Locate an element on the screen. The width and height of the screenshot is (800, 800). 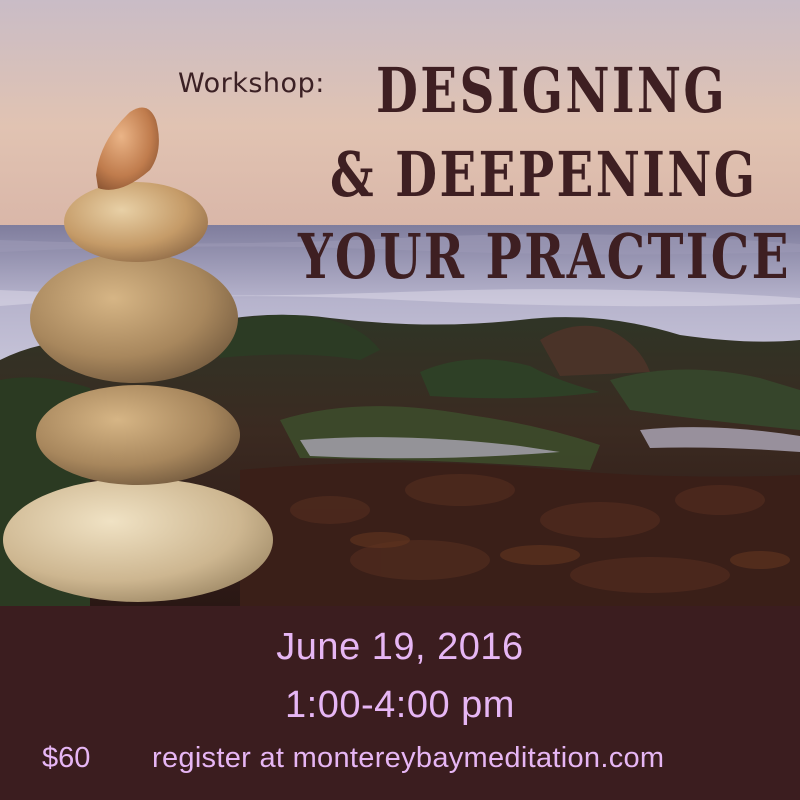
event-time: 1:00-4:00 pm is located at coordinates (400, 705).